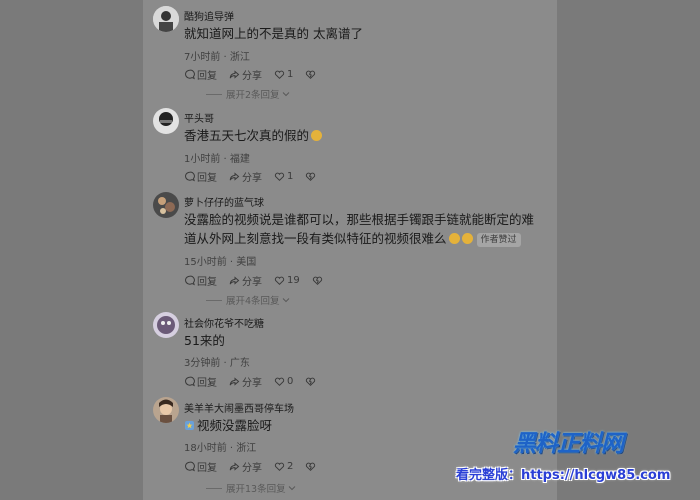 Image resolution: width=700 pixels, height=500 pixels. Describe the element at coordinates (563, 475) in the screenshot. I see `watermark-url: 看完整版：https://hlcgw85.com` at that location.